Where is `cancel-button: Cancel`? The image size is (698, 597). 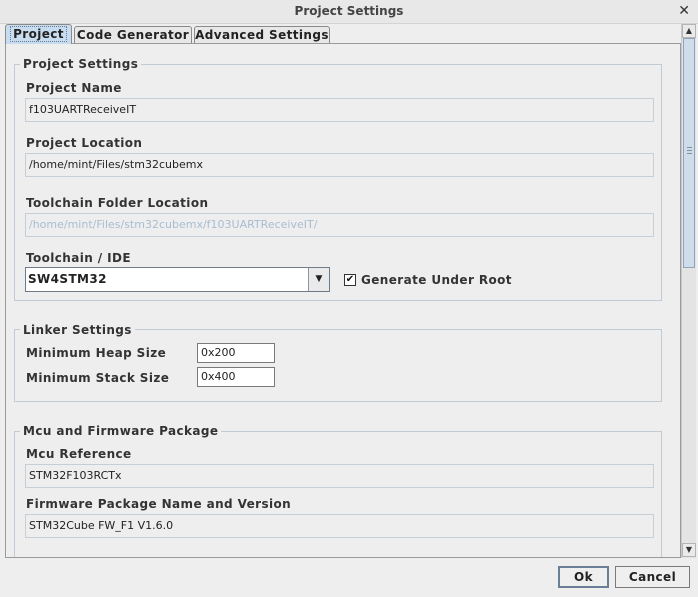 cancel-button: Cancel is located at coordinates (652, 577).